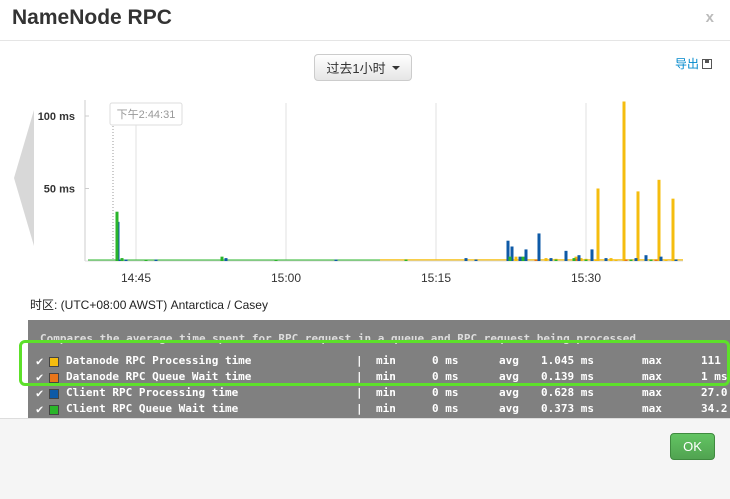 The width and height of the screenshot is (730, 499). Describe the element at coordinates (714, 392) in the screenshot. I see `legend-max-value: 27.0` at that location.